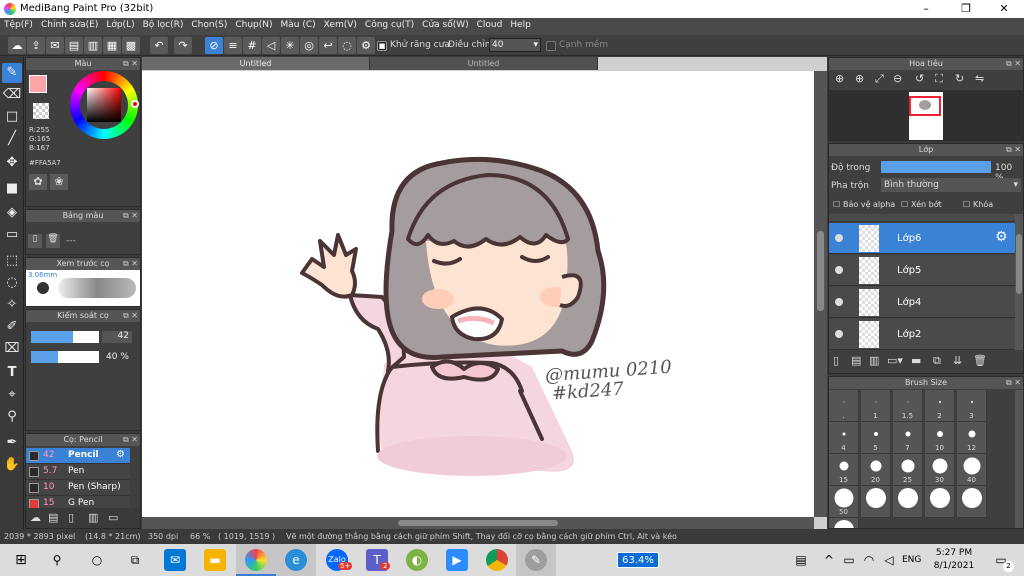 This screenshot has height=576, width=1024. I want to click on comment-icon: ✉, so click(55, 45).